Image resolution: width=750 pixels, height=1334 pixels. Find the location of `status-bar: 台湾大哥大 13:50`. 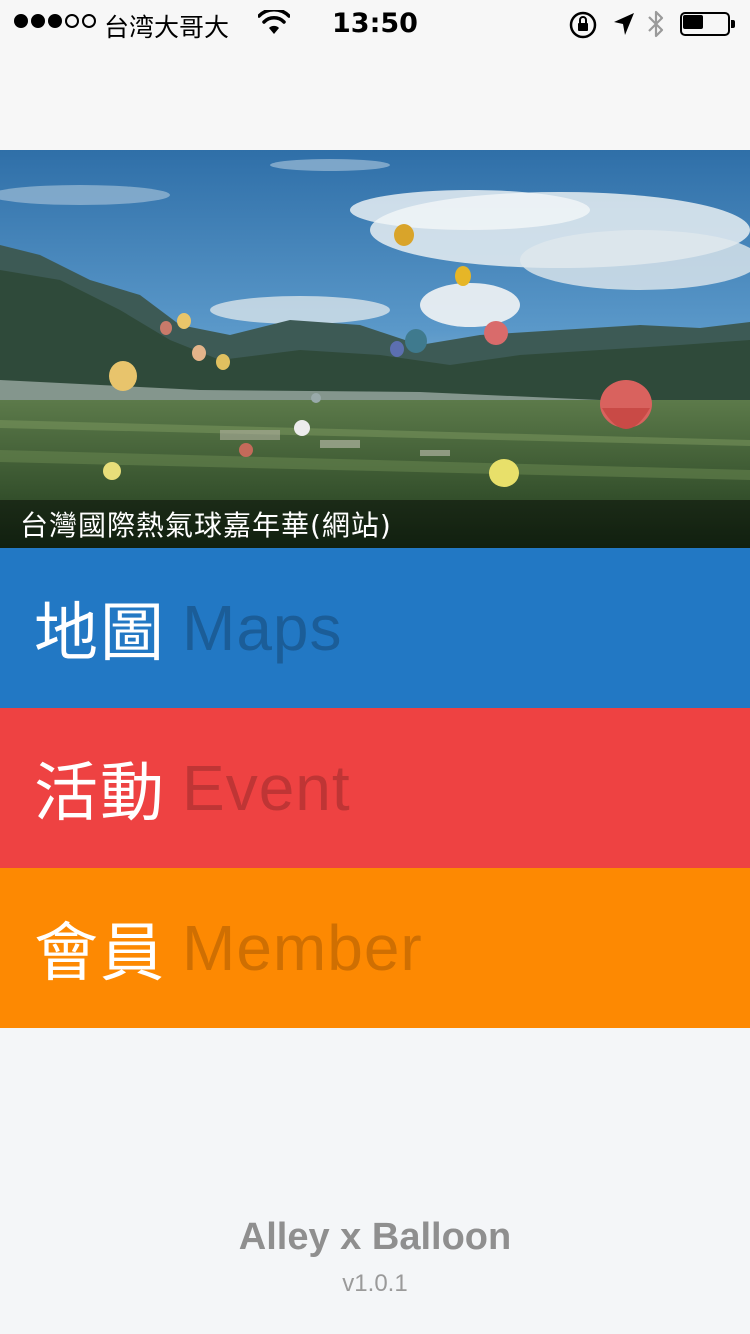

status-bar: 台湾大哥大 13:50 is located at coordinates (375, 75).